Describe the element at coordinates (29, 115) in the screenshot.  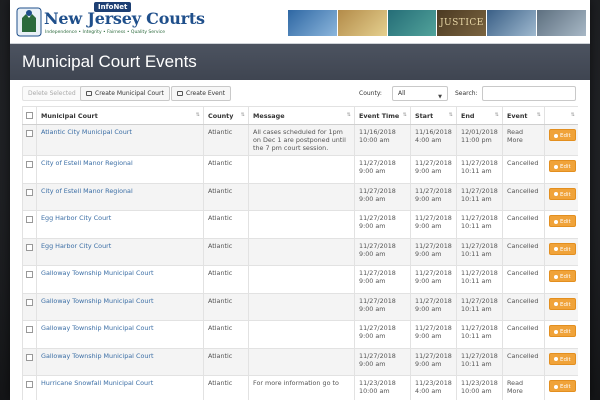
I see `select-all-checkbox` at that location.